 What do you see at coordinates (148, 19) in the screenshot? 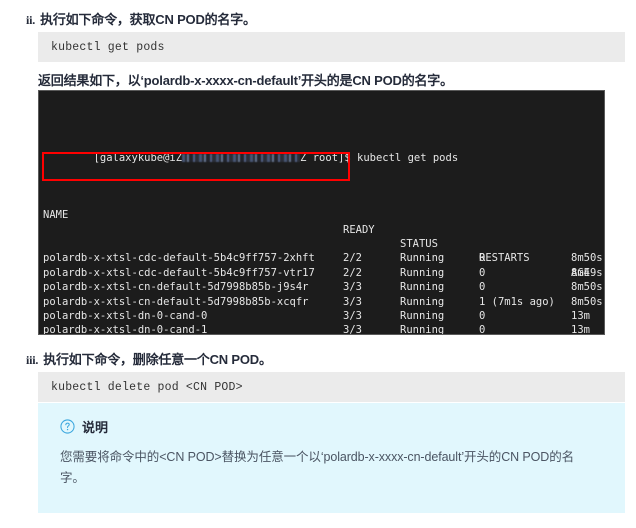
I see `step-text-ii: 执行如下命令，获取CN POD的名字。` at bounding box center [148, 19].